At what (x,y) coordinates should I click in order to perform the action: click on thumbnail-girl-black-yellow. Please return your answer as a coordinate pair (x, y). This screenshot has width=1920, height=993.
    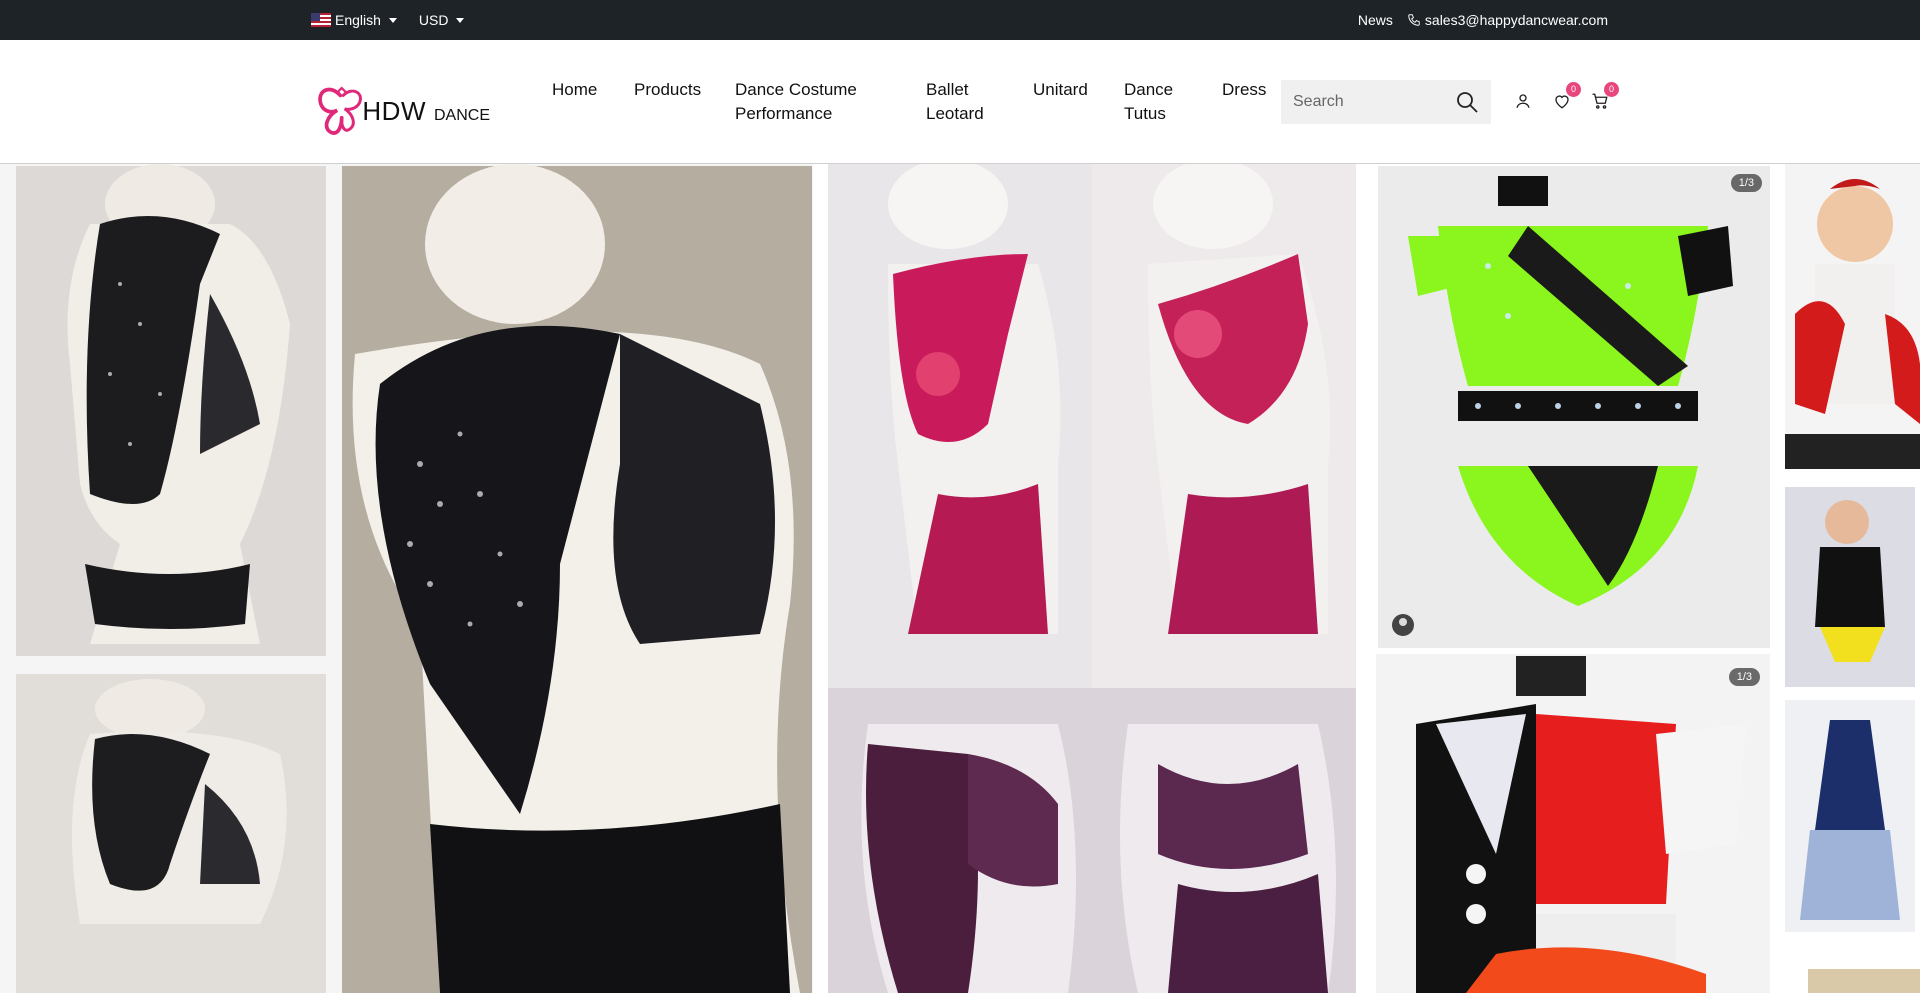
    Looking at the image, I should click on (1850, 587).